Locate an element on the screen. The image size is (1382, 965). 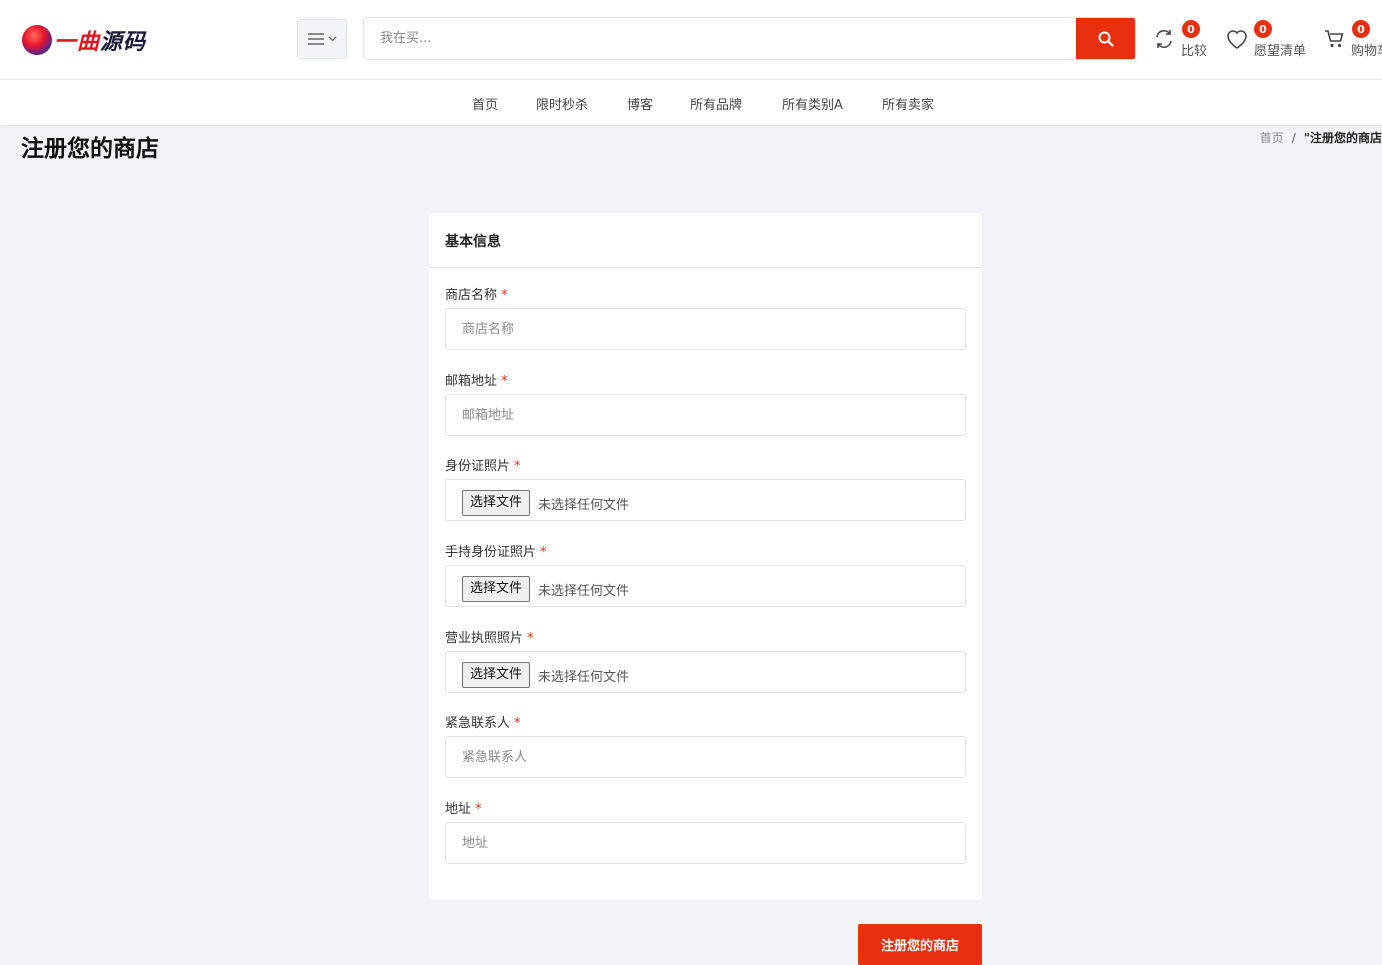
top-header: 一曲源码 0 比较 0 愿望清单 0 购物车 is located at coordinates (691, 40).